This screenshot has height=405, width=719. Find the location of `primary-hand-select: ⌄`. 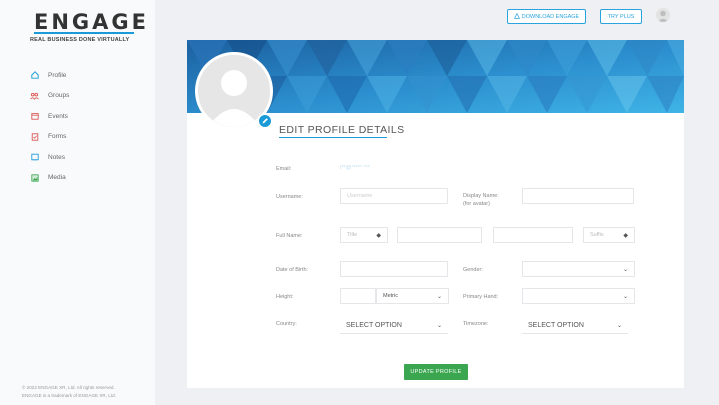

primary-hand-select: ⌄ is located at coordinates (578, 296).